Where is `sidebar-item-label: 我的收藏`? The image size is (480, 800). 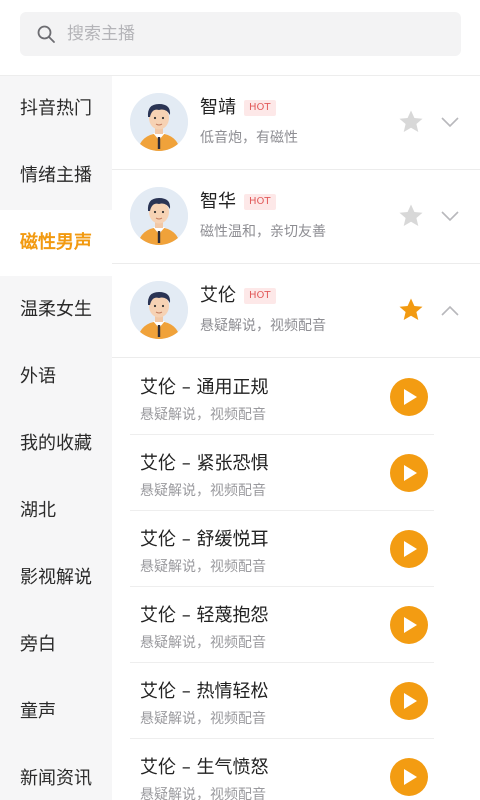
sidebar-item-label: 我的收藏 is located at coordinates (56, 443).